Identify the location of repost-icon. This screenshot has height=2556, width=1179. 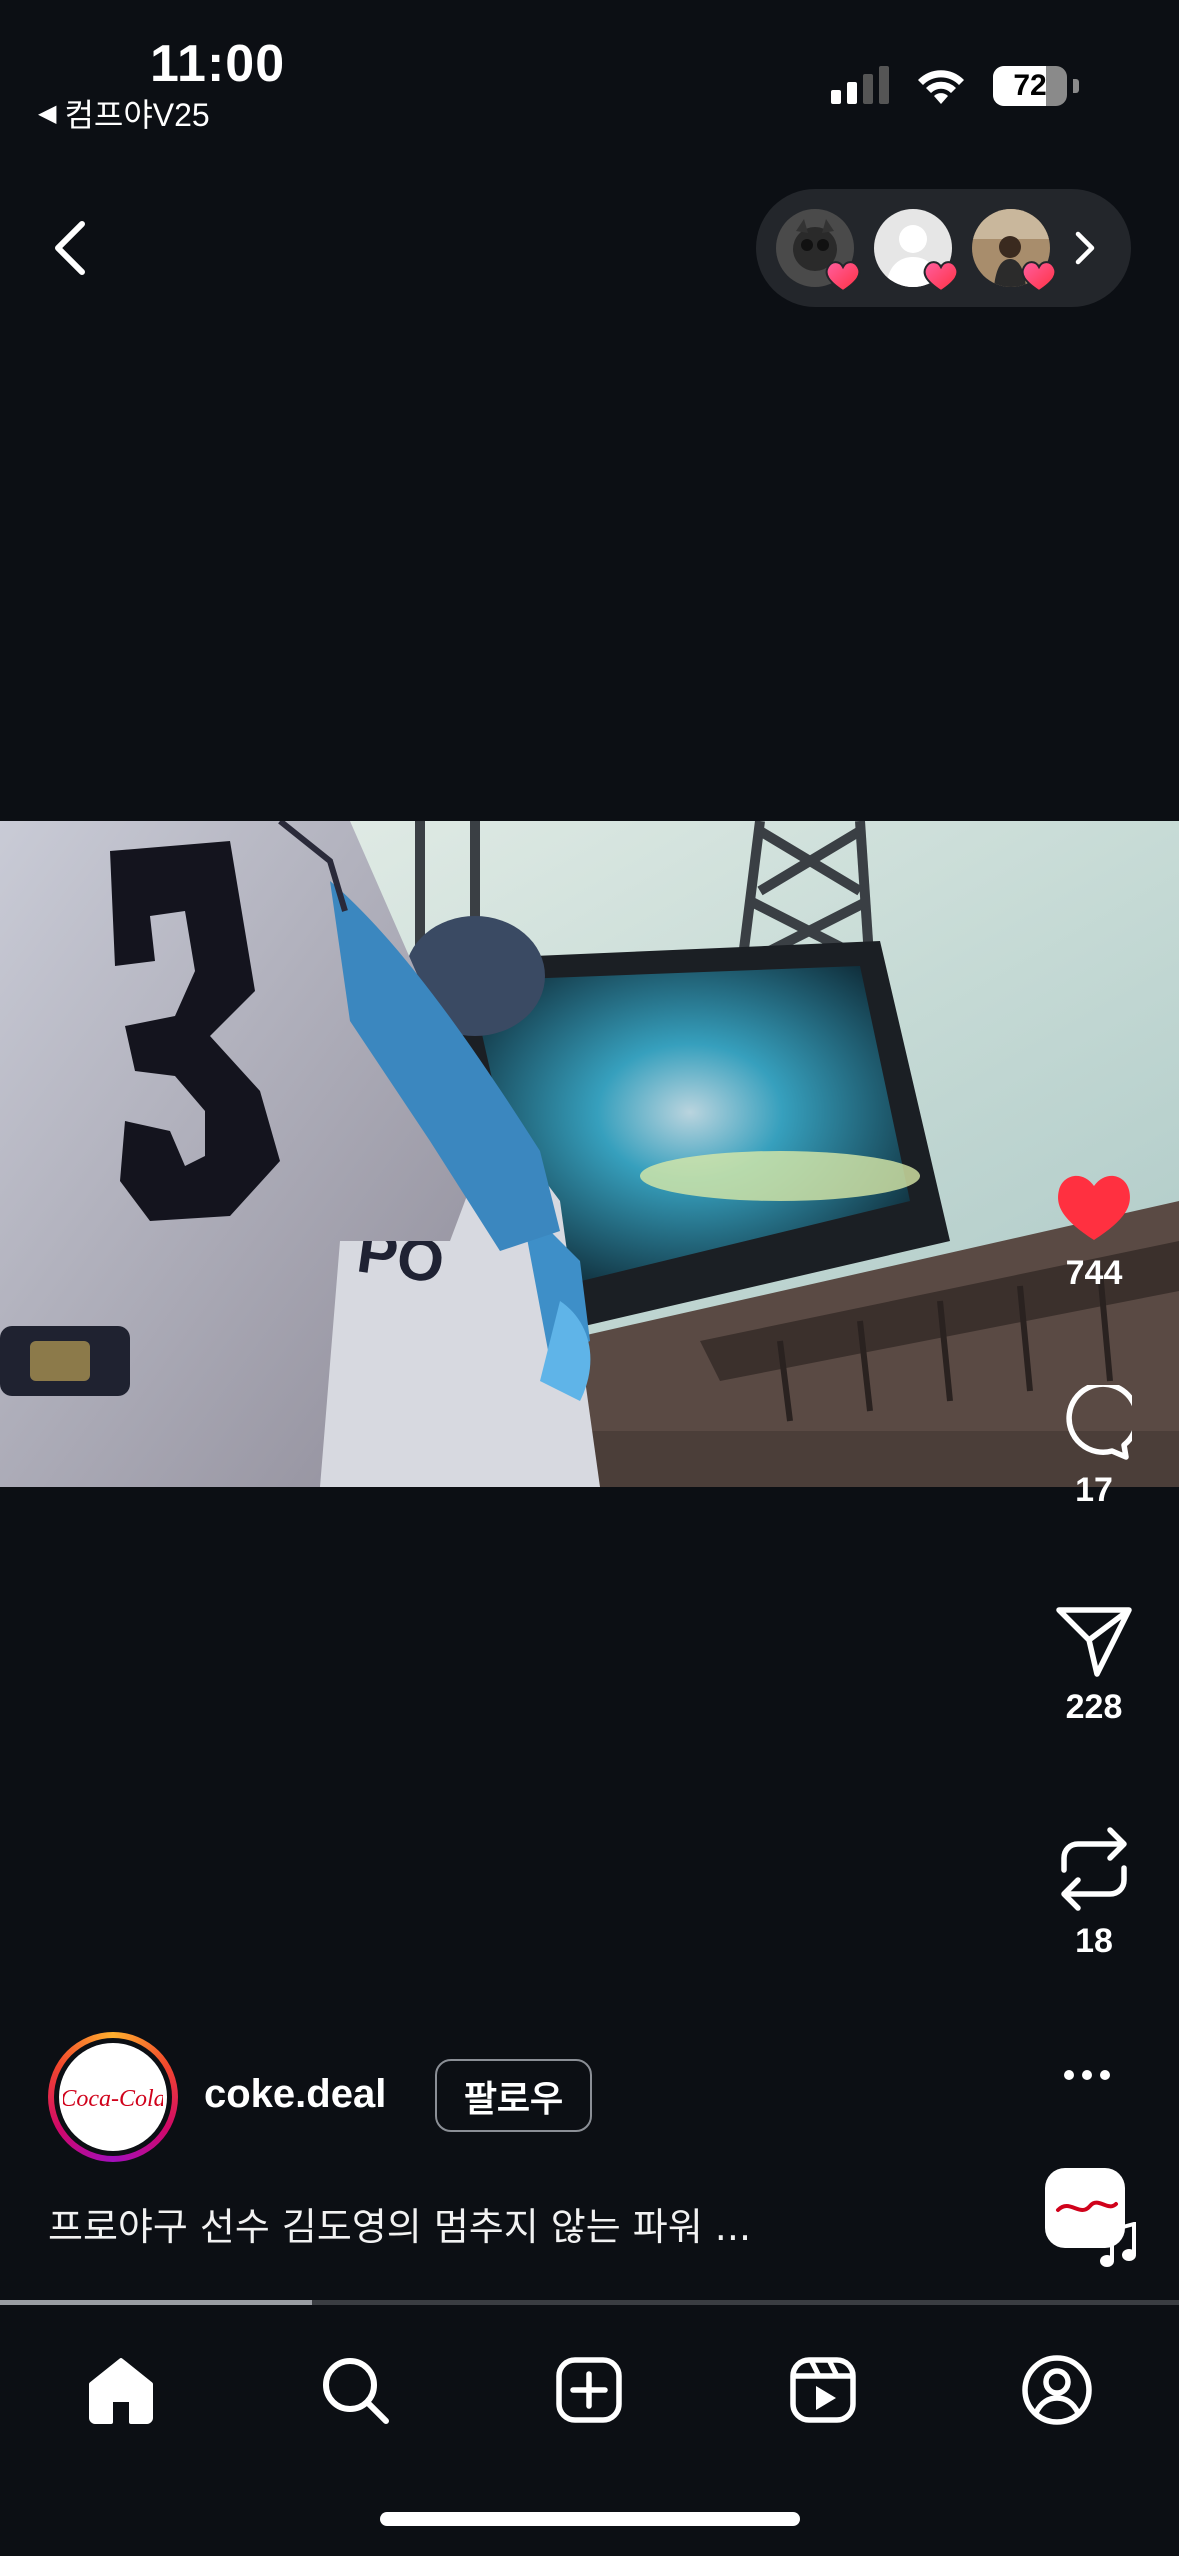
(1094, 1869).